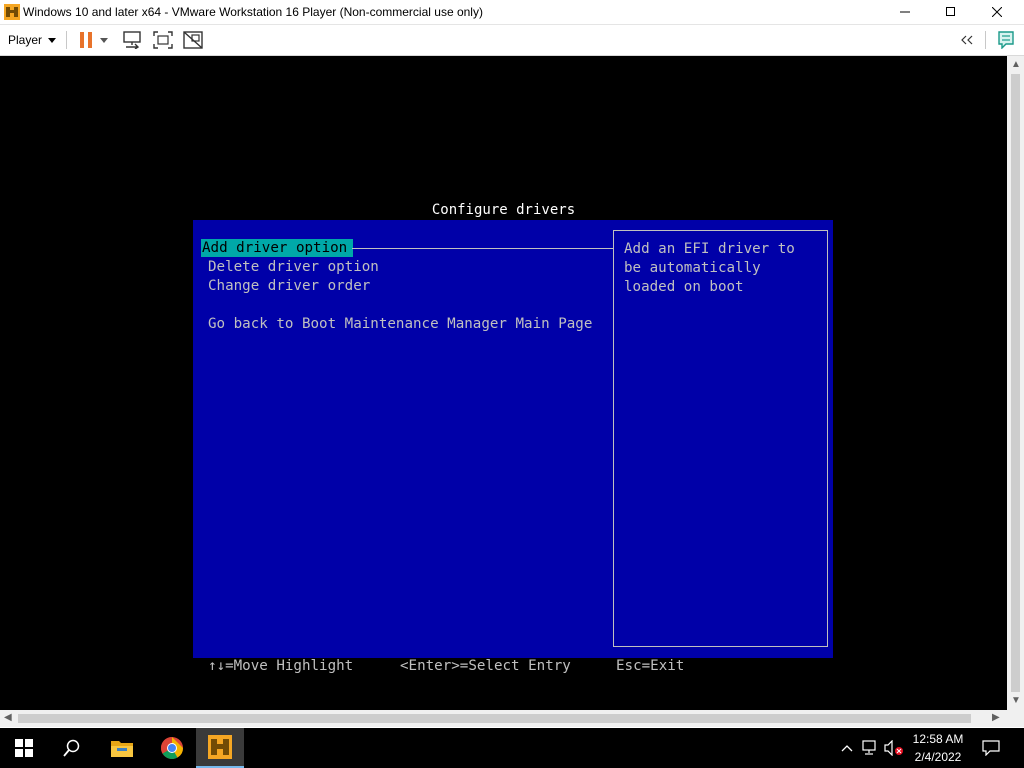 The width and height of the screenshot is (1024, 768). What do you see at coordinates (996, 718) in the screenshot?
I see `scroll-right-icon: ▶` at bounding box center [996, 718].